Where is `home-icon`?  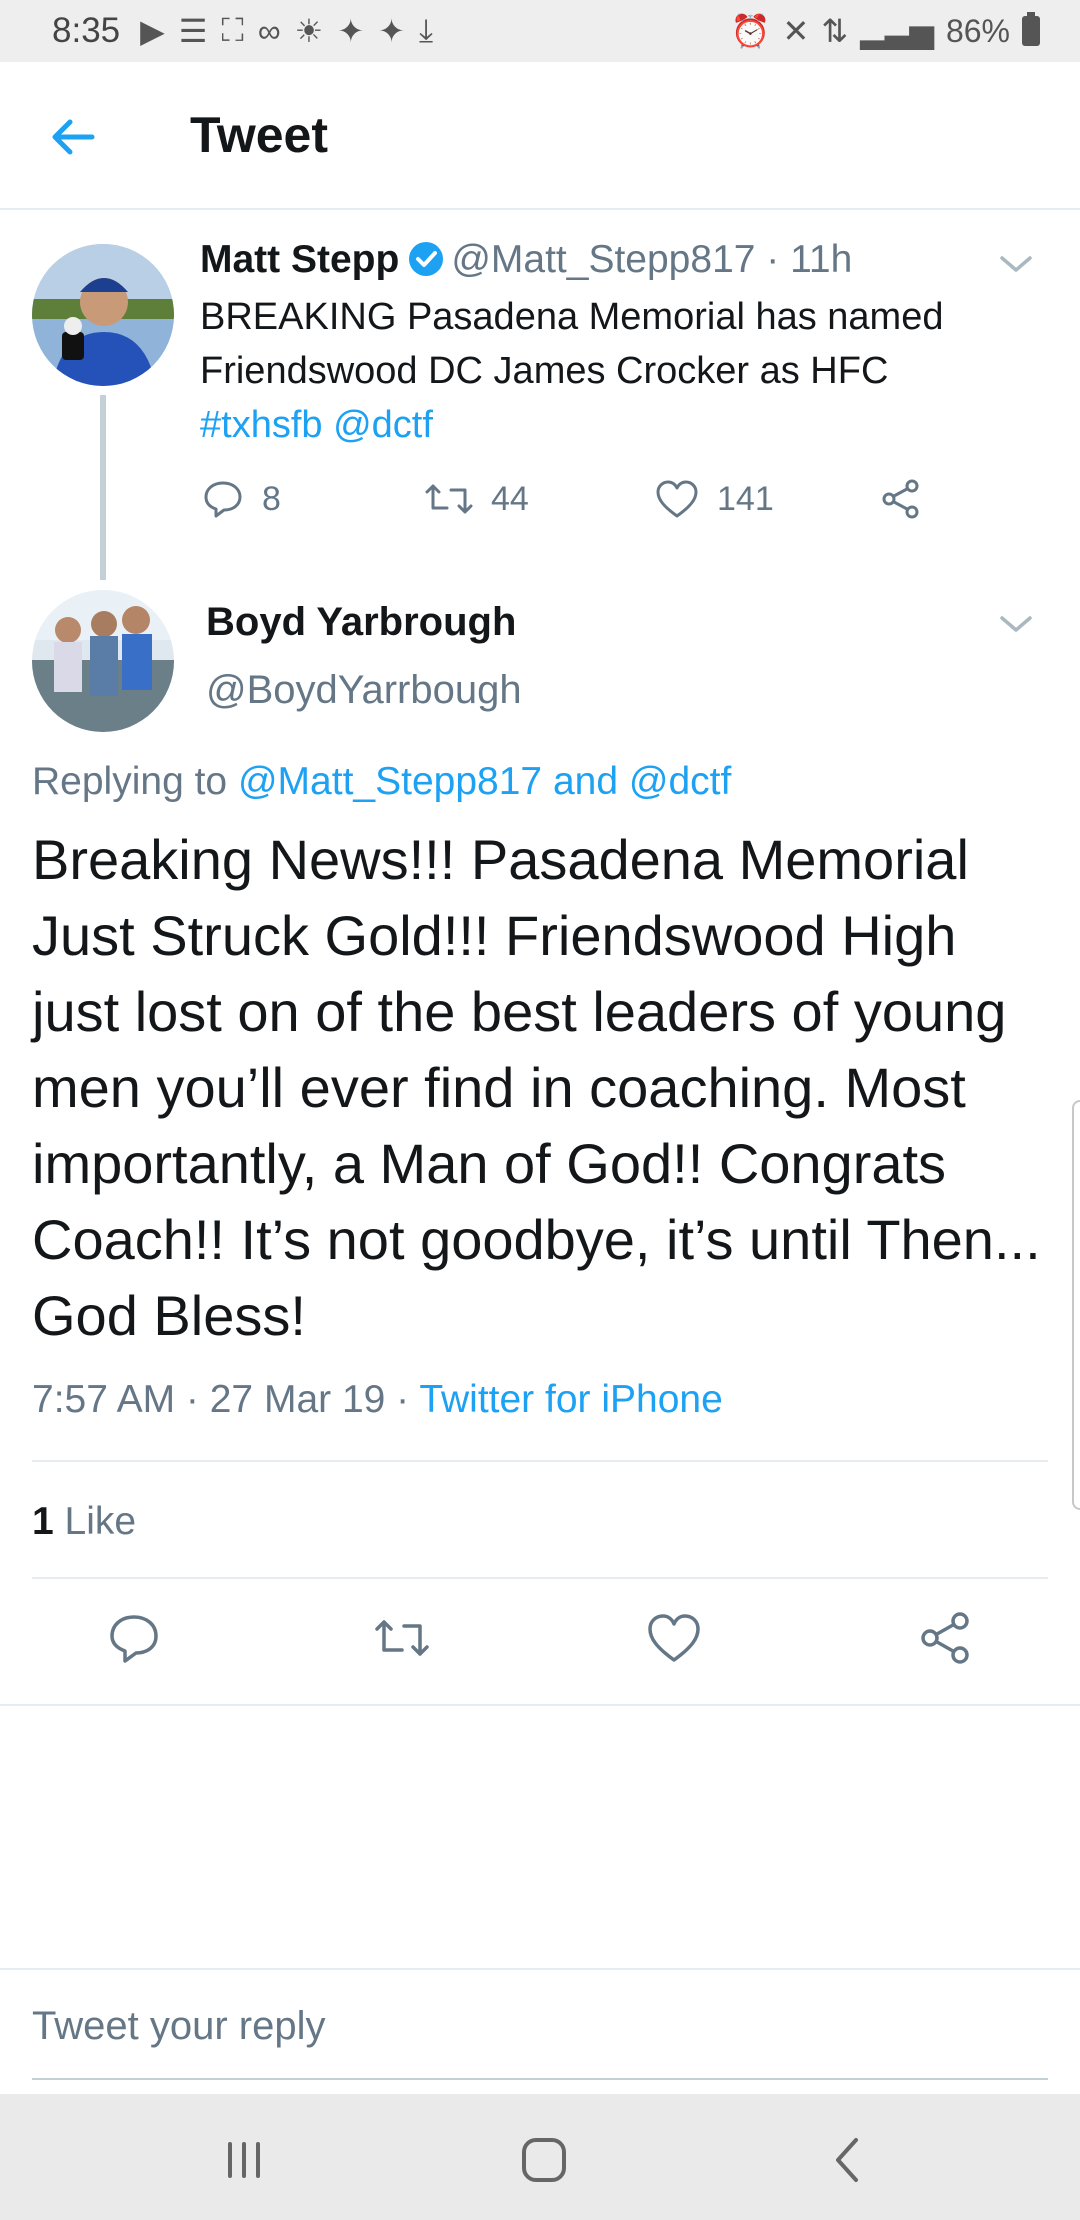 home-icon is located at coordinates (544, 2160).